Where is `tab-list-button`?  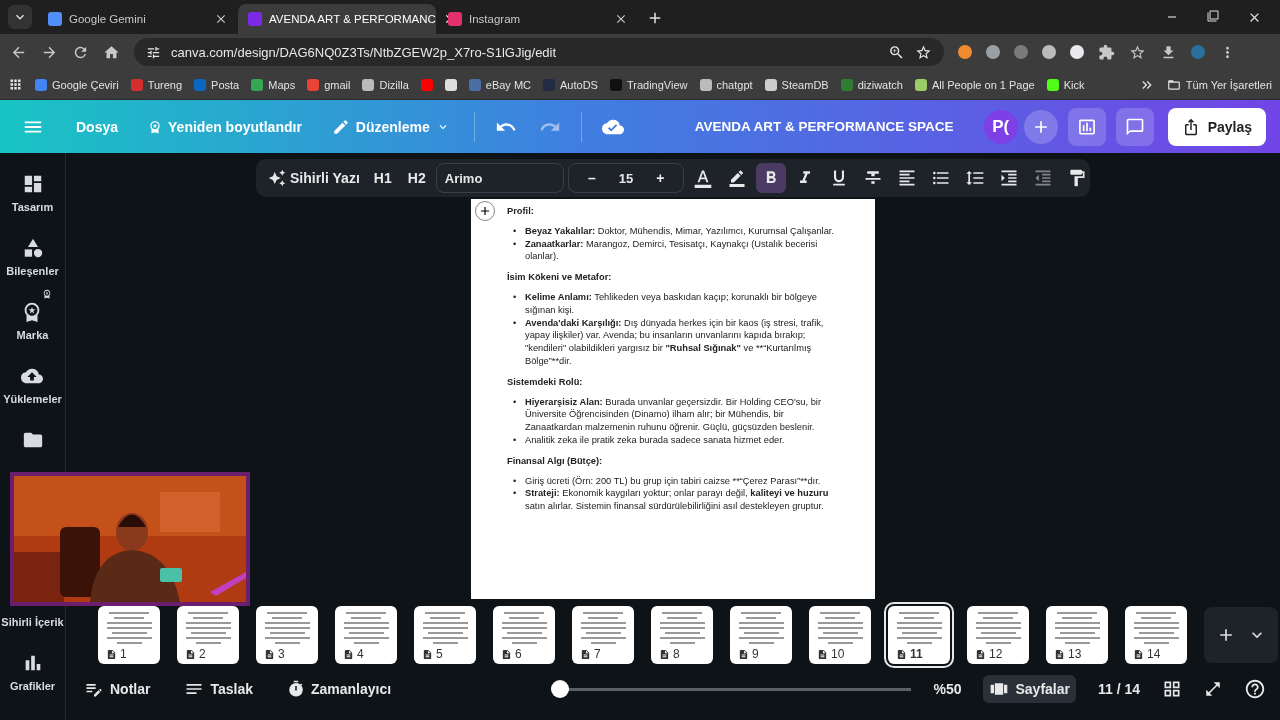 tab-list-button is located at coordinates (20, 17).